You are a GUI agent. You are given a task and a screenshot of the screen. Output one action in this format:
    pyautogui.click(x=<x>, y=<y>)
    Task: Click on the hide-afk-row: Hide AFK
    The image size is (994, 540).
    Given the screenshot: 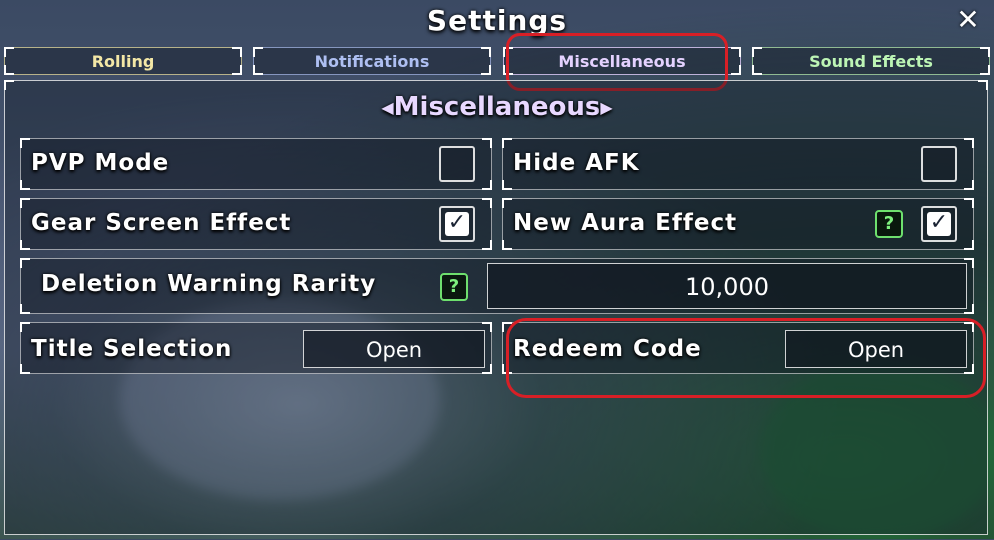 What is the action you would take?
    pyautogui.click(x=738, y=164)
    